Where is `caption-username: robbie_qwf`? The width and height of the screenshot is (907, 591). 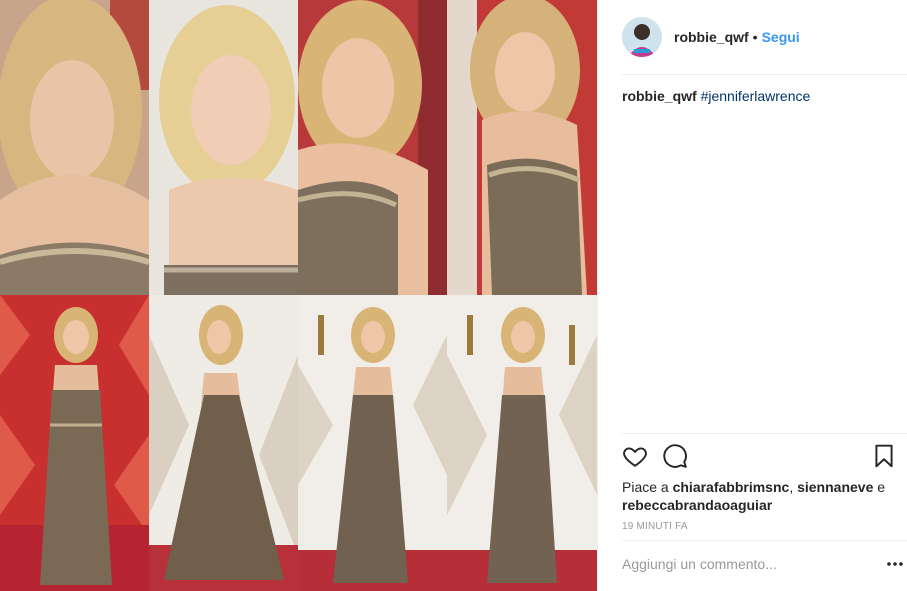 caption-username: robbie_qwf is located at coordinates (659, 96).